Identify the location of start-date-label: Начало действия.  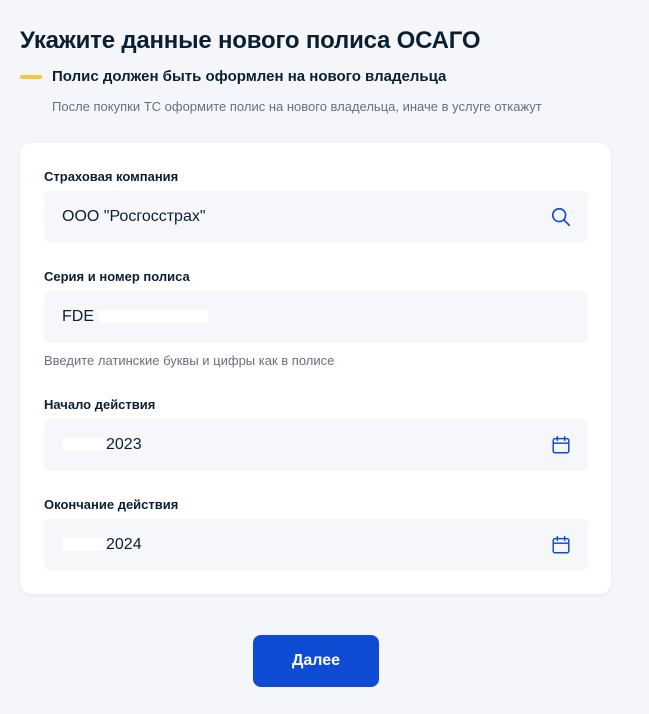
(100, 404).